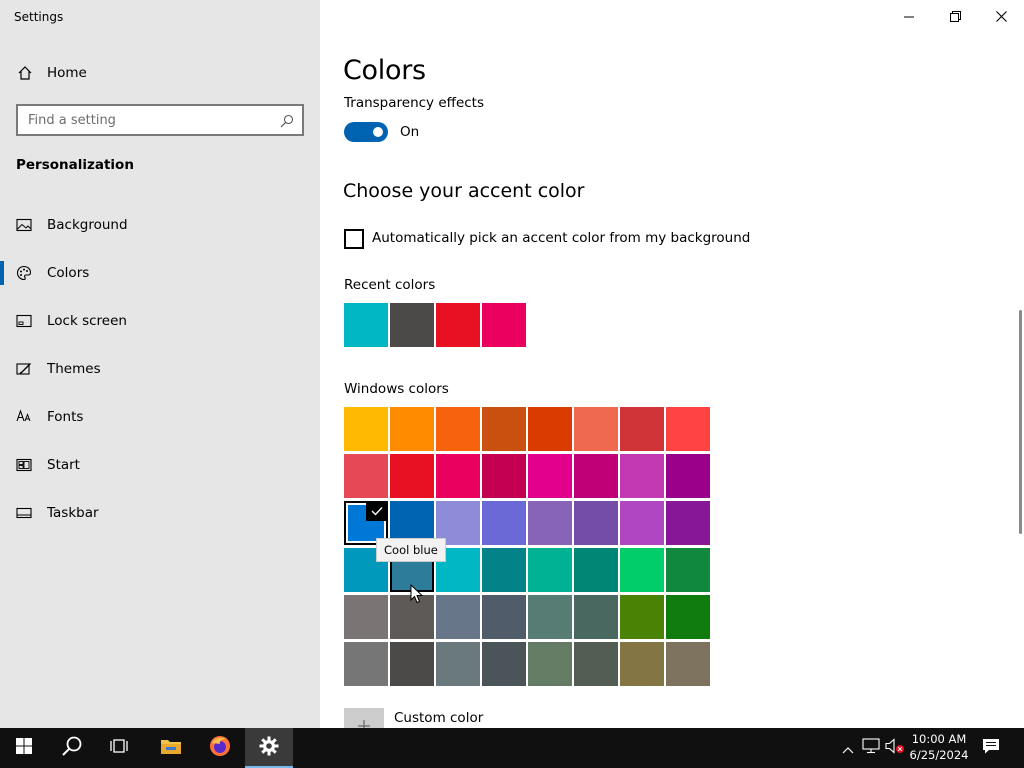 This screenshot has height=768, width=1024. What do you see at coordinates (269, 748) in the screenshot?
I see `settings-taskbar-button` at bounding box center [269, 748].